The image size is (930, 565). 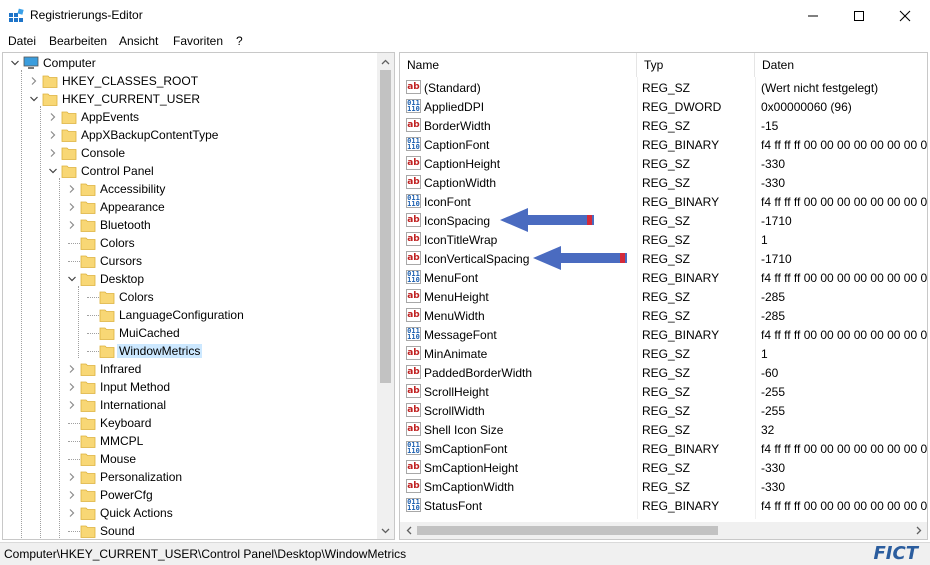 What do you see at coordinates (191, 351) in the screenshot?
I see `tree-node: WindowMetrics` at bounding box center [191, 351].